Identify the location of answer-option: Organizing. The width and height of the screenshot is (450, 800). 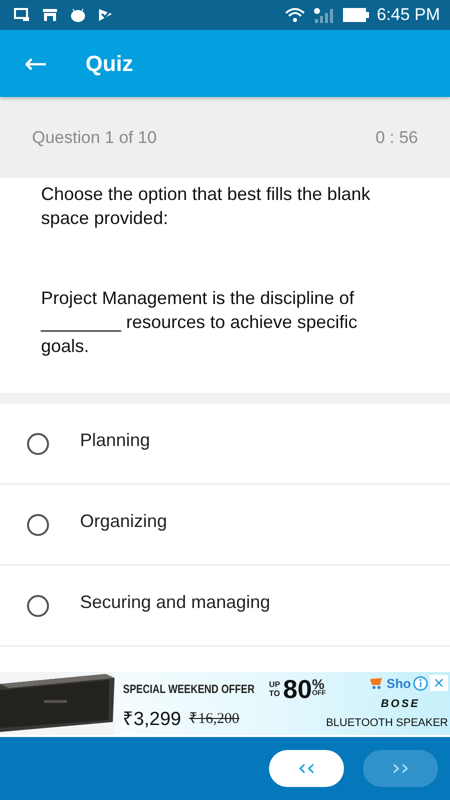
(225, 525).